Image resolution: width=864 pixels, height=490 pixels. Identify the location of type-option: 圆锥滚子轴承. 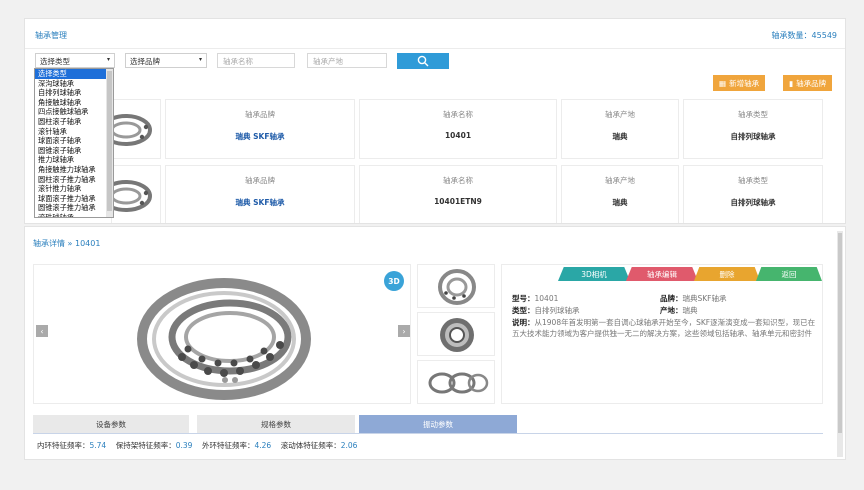
(71, 151).